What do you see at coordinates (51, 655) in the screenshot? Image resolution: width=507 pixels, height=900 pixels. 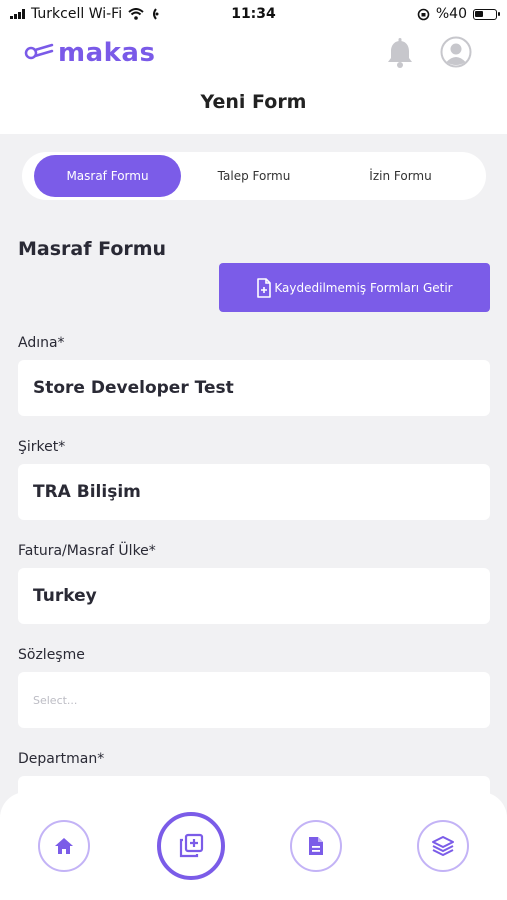 I see `sozlesme-label: Sözleşme` at bounding box center [51, 655].